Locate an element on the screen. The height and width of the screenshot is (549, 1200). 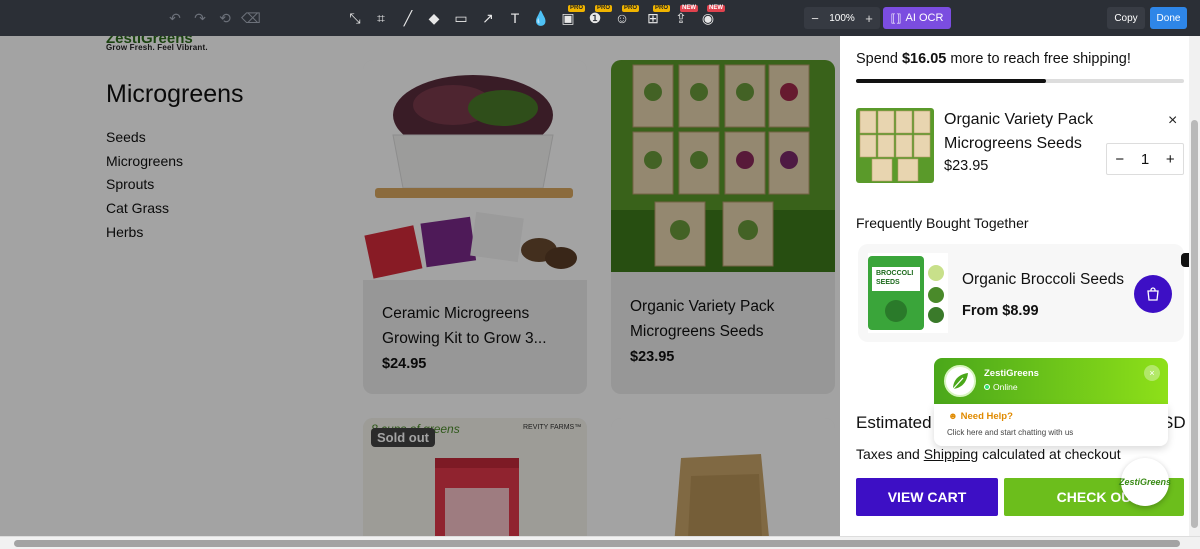
chat-help-subtitle: Click here and start chatting with us is located at coordinates (1010, 432).